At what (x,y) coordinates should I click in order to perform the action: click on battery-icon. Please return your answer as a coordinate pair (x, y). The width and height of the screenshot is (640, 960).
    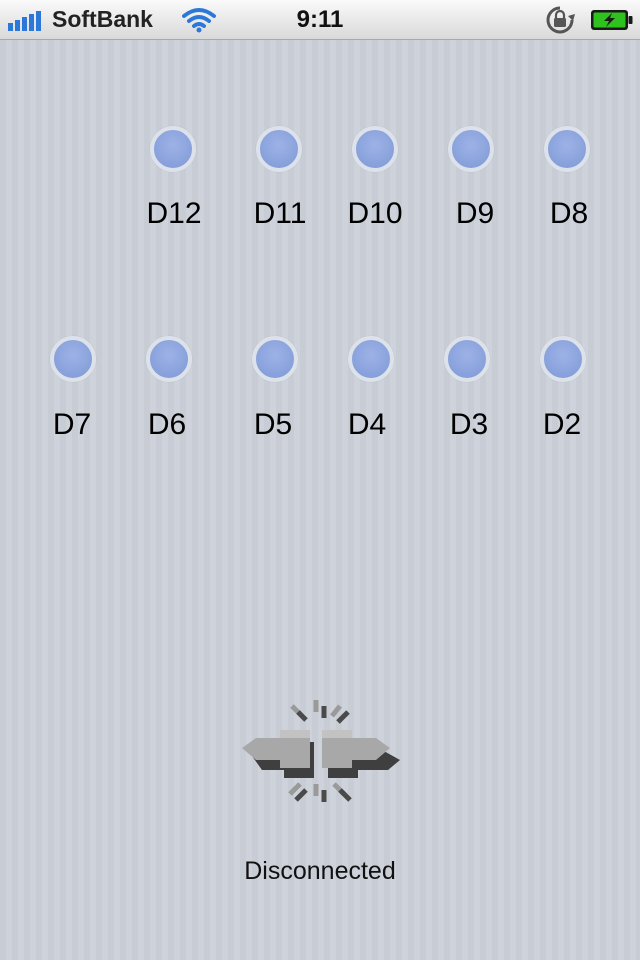
    Looking at the image, I should click on (612, 20).